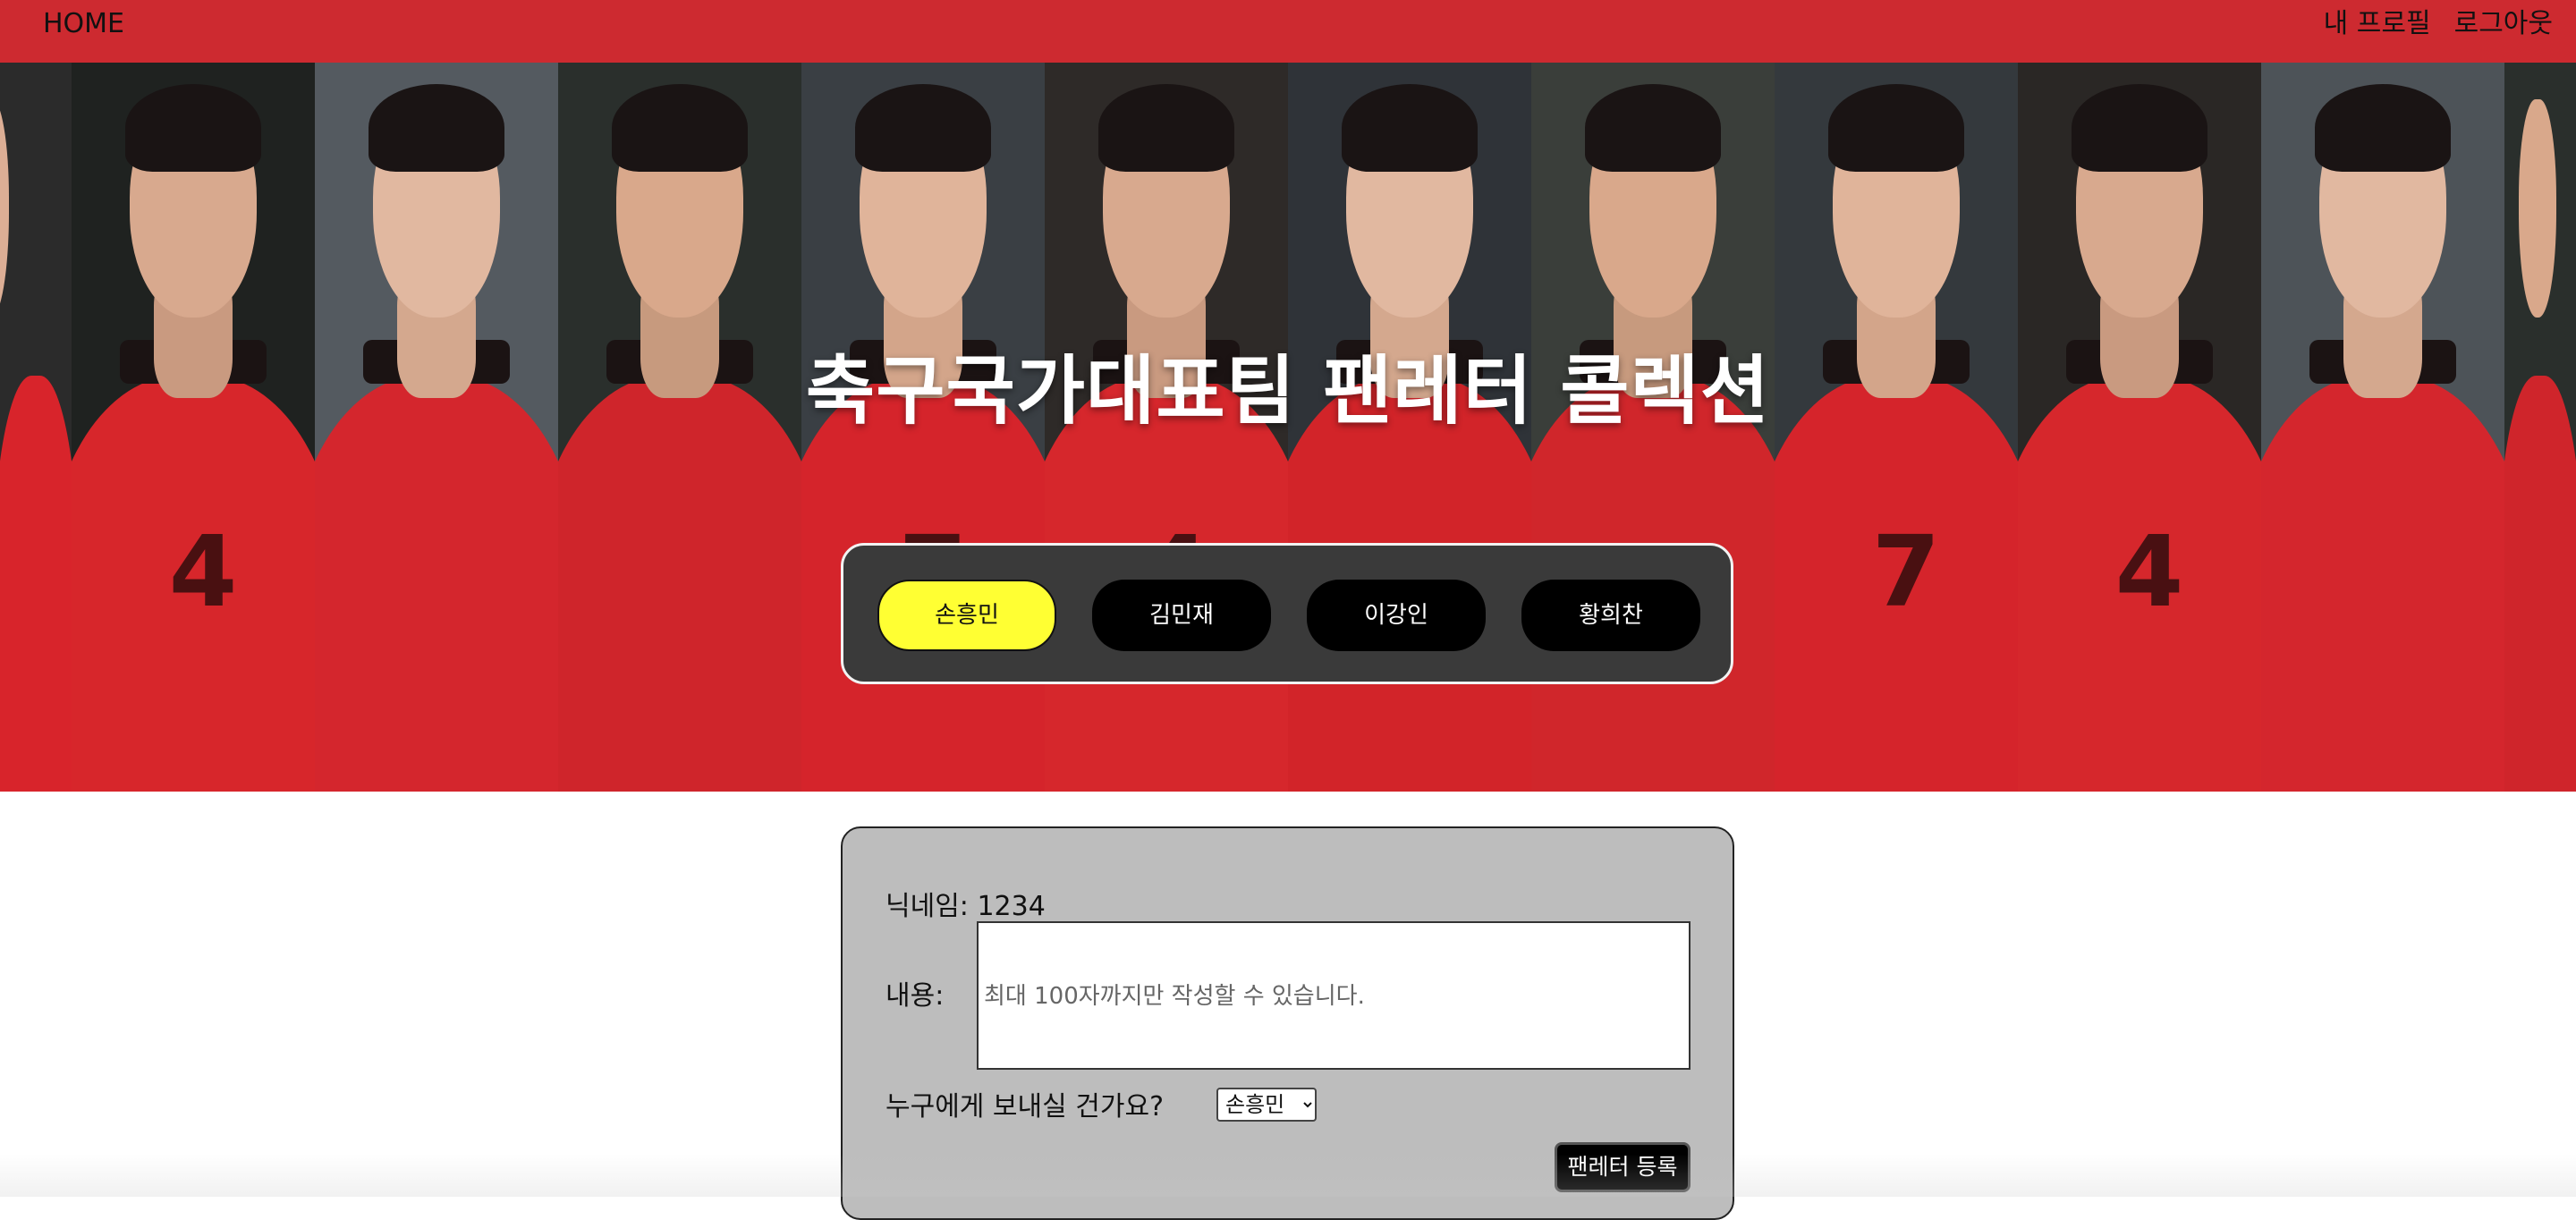 This screenshot has width=2576, height=1220. I want to click on nickname-label: 닉네임: 1234, so click(966, 907).